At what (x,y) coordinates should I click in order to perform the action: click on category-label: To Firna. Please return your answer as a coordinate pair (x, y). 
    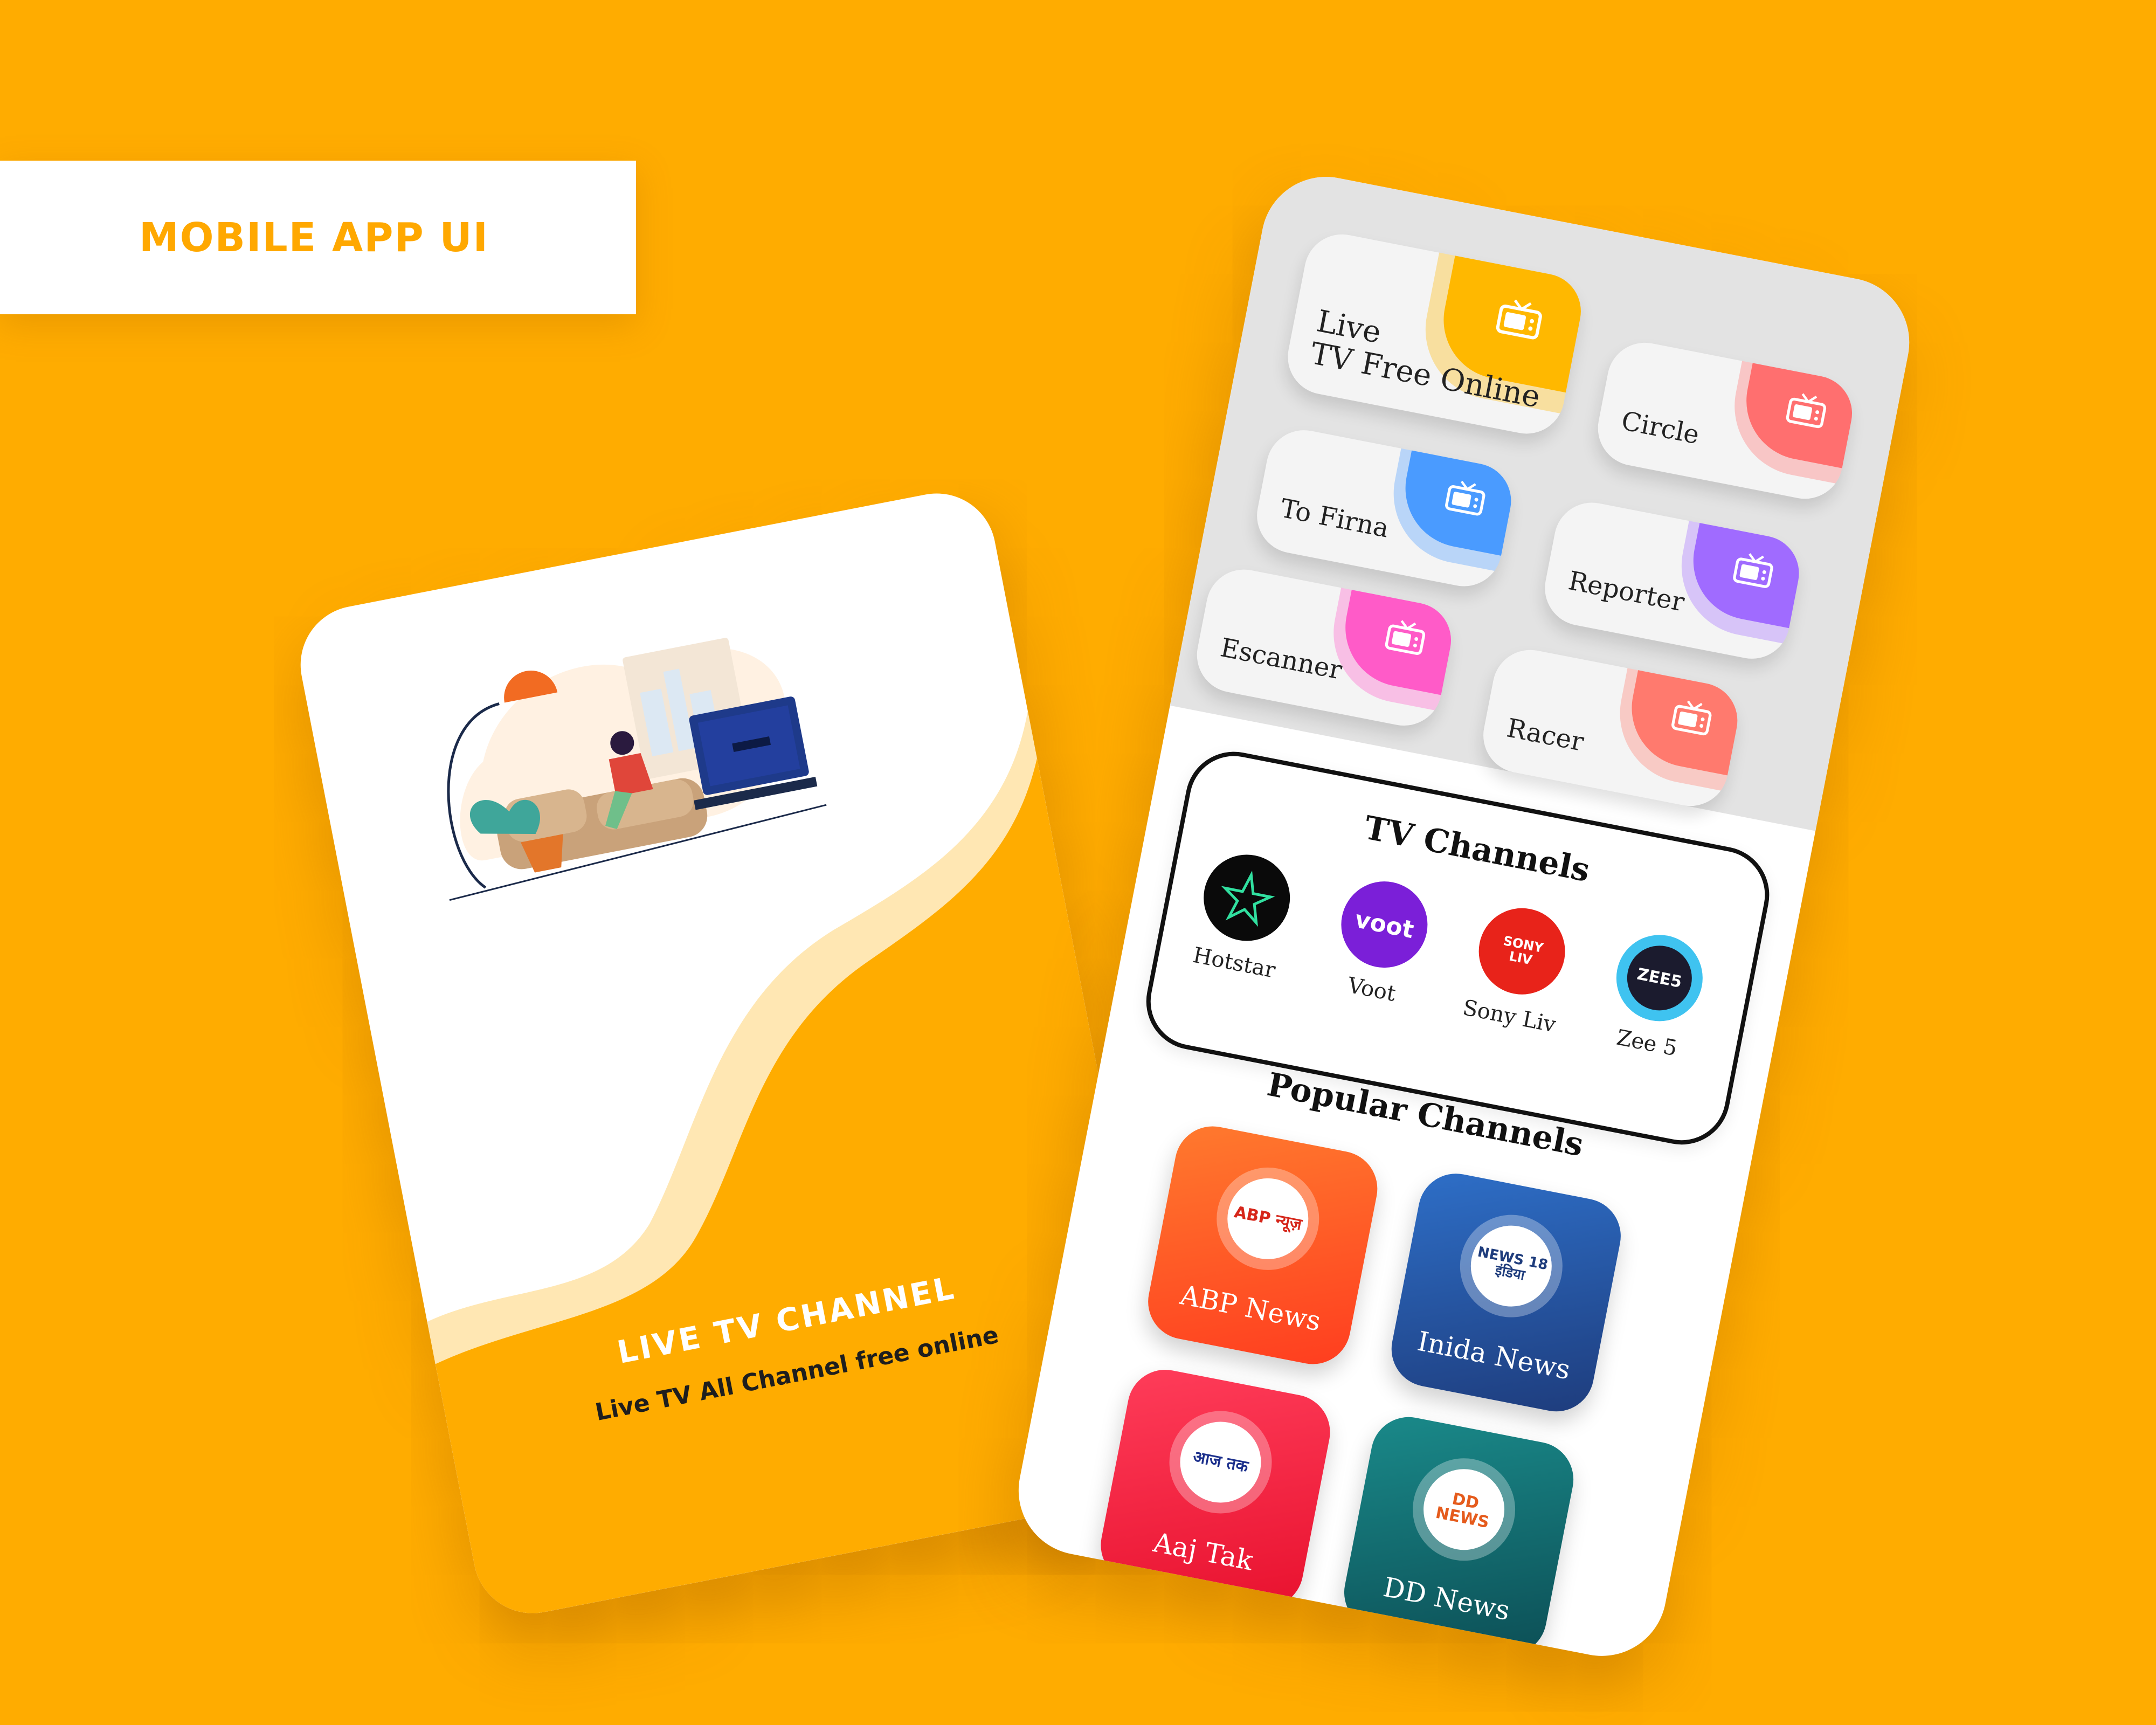
    Looking at the image, I should click on (1334, 518).